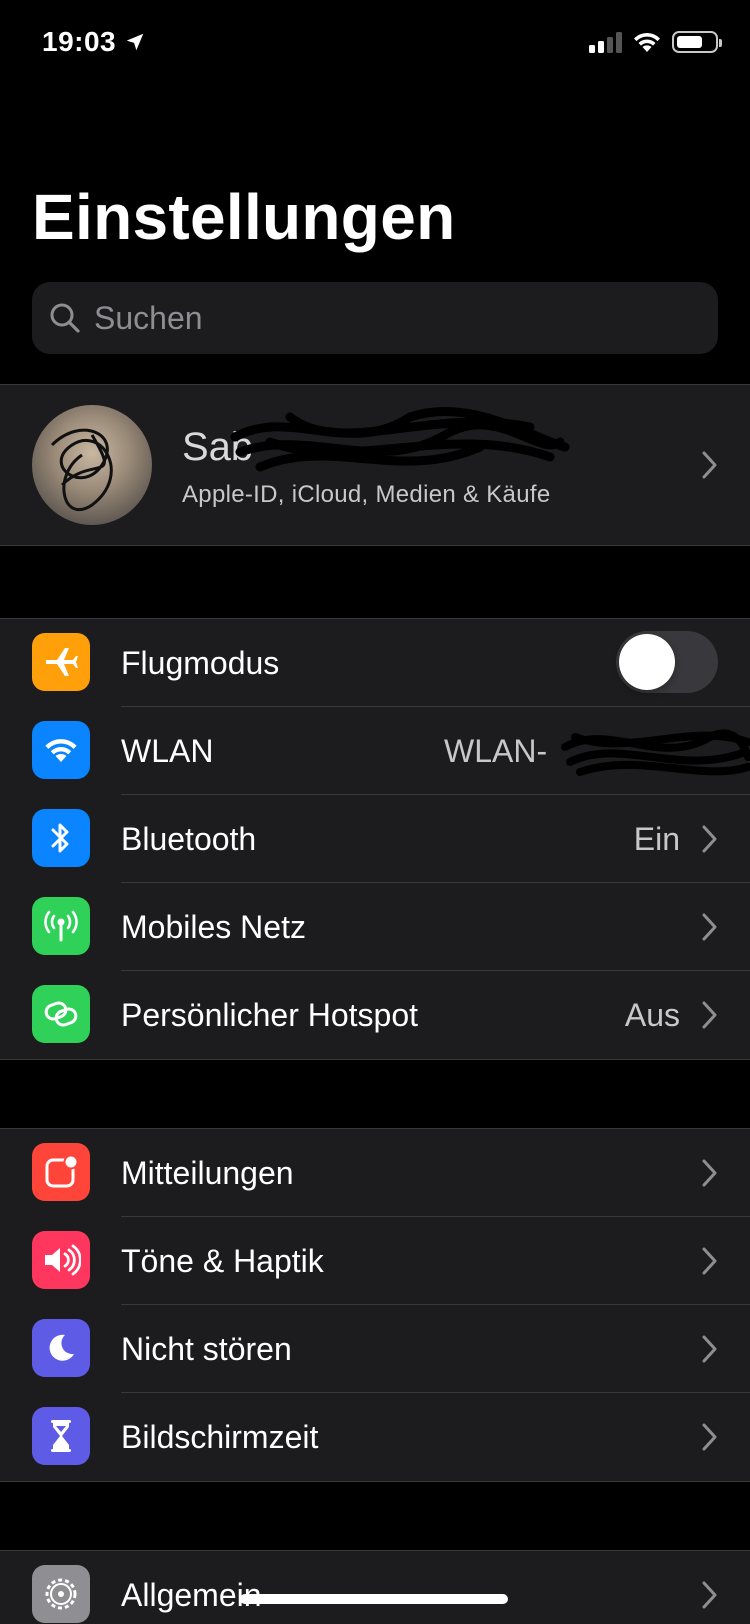 The width and height of the screenshot is (750, 1624). I want to click on row-label: Bluetooth, so click(189, 839).